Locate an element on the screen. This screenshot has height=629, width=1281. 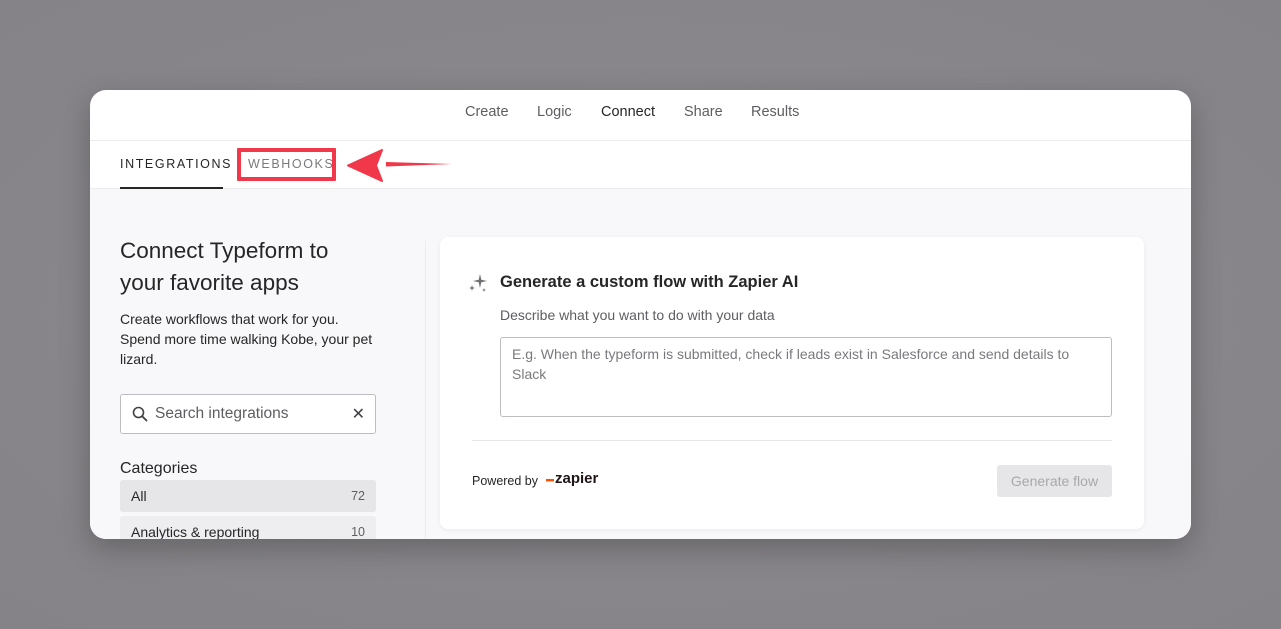
generate-flow-button: Generate flow is located at coordinates (1054, 481).